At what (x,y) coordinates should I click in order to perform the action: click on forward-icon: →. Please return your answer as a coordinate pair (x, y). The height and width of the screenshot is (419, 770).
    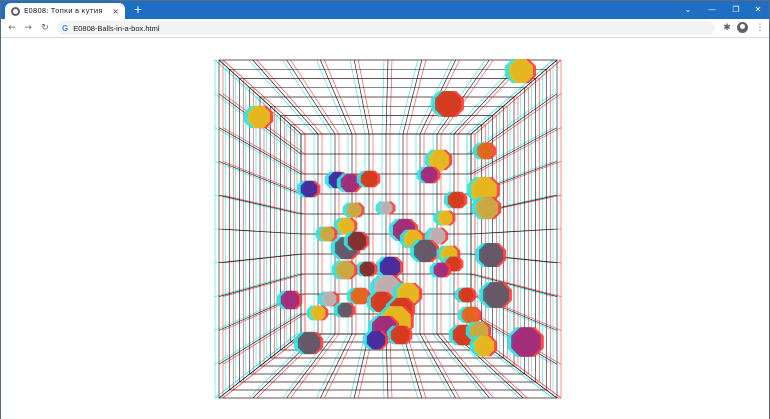
    Looking at the image, I should click on (28, 28).